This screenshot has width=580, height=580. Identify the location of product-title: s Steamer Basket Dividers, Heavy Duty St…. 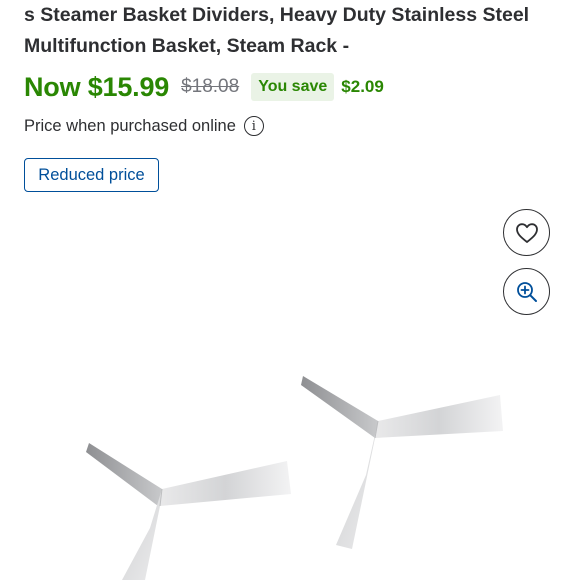
(277, 30).